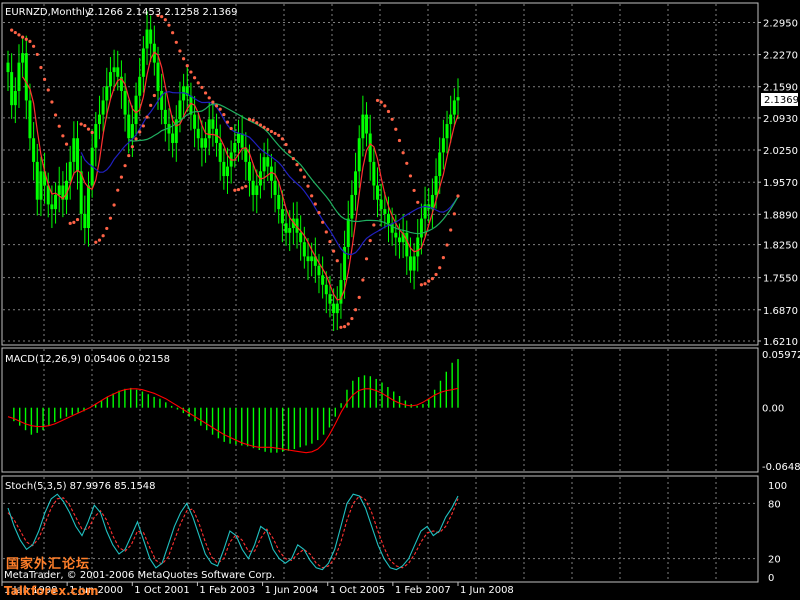  I want to click on symbol-label: EURNZD,Monthly, so click(48, 12).